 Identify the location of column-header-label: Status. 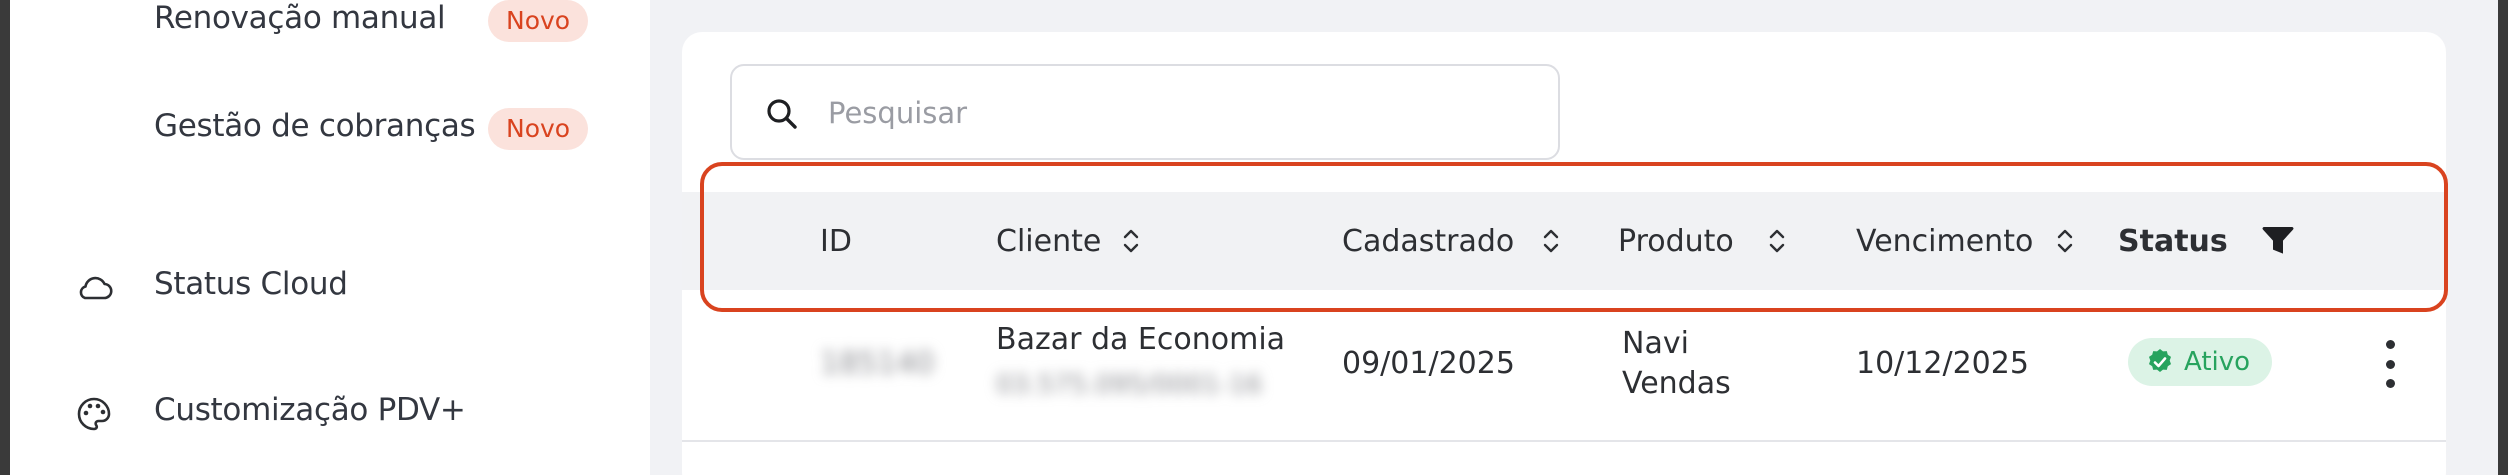
(2173, 241).